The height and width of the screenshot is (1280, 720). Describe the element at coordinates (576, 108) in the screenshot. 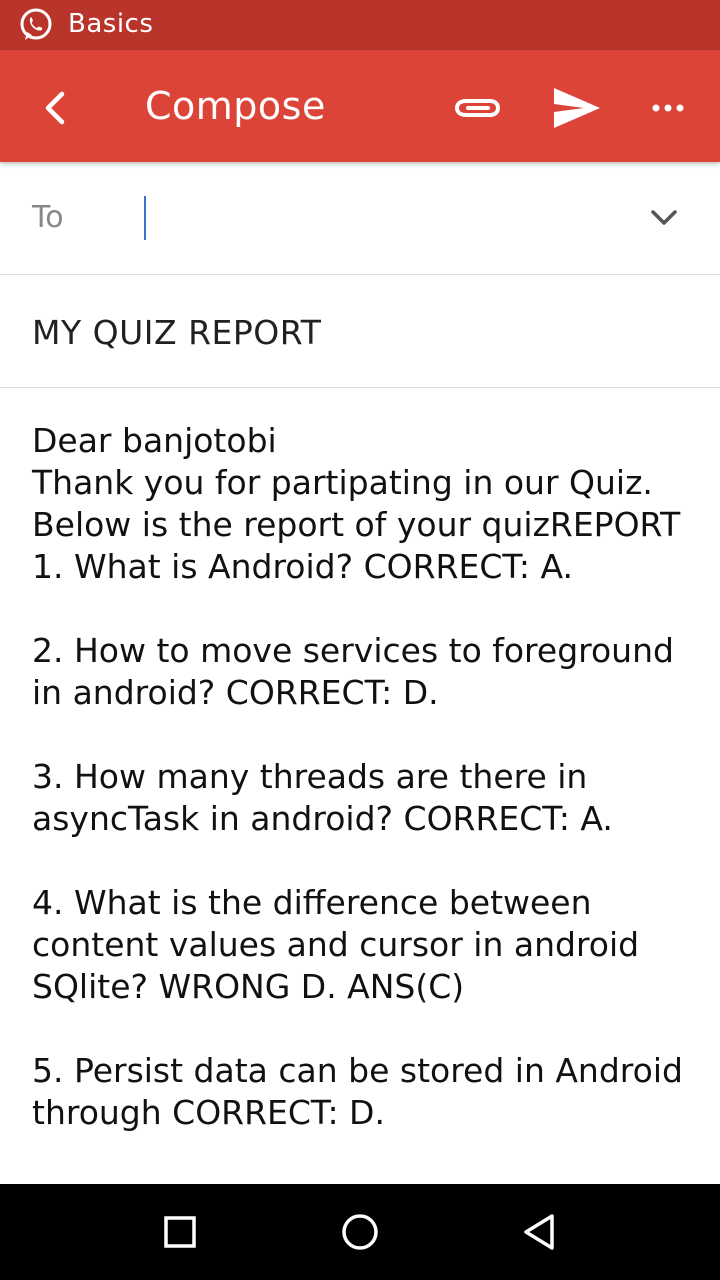

I see `send-icon` at that location.